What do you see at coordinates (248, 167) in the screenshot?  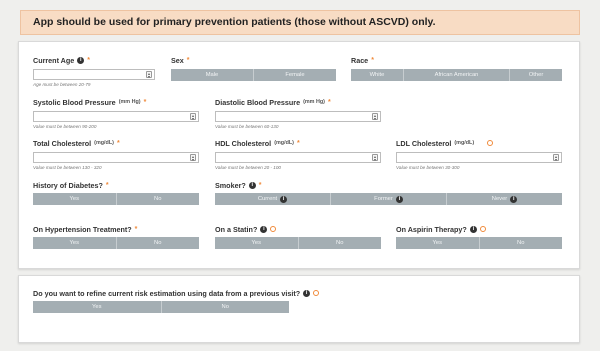 I see `hdl-cholesterol-hint: Value must be between 20 - 100` at bounding box center [248, 167].